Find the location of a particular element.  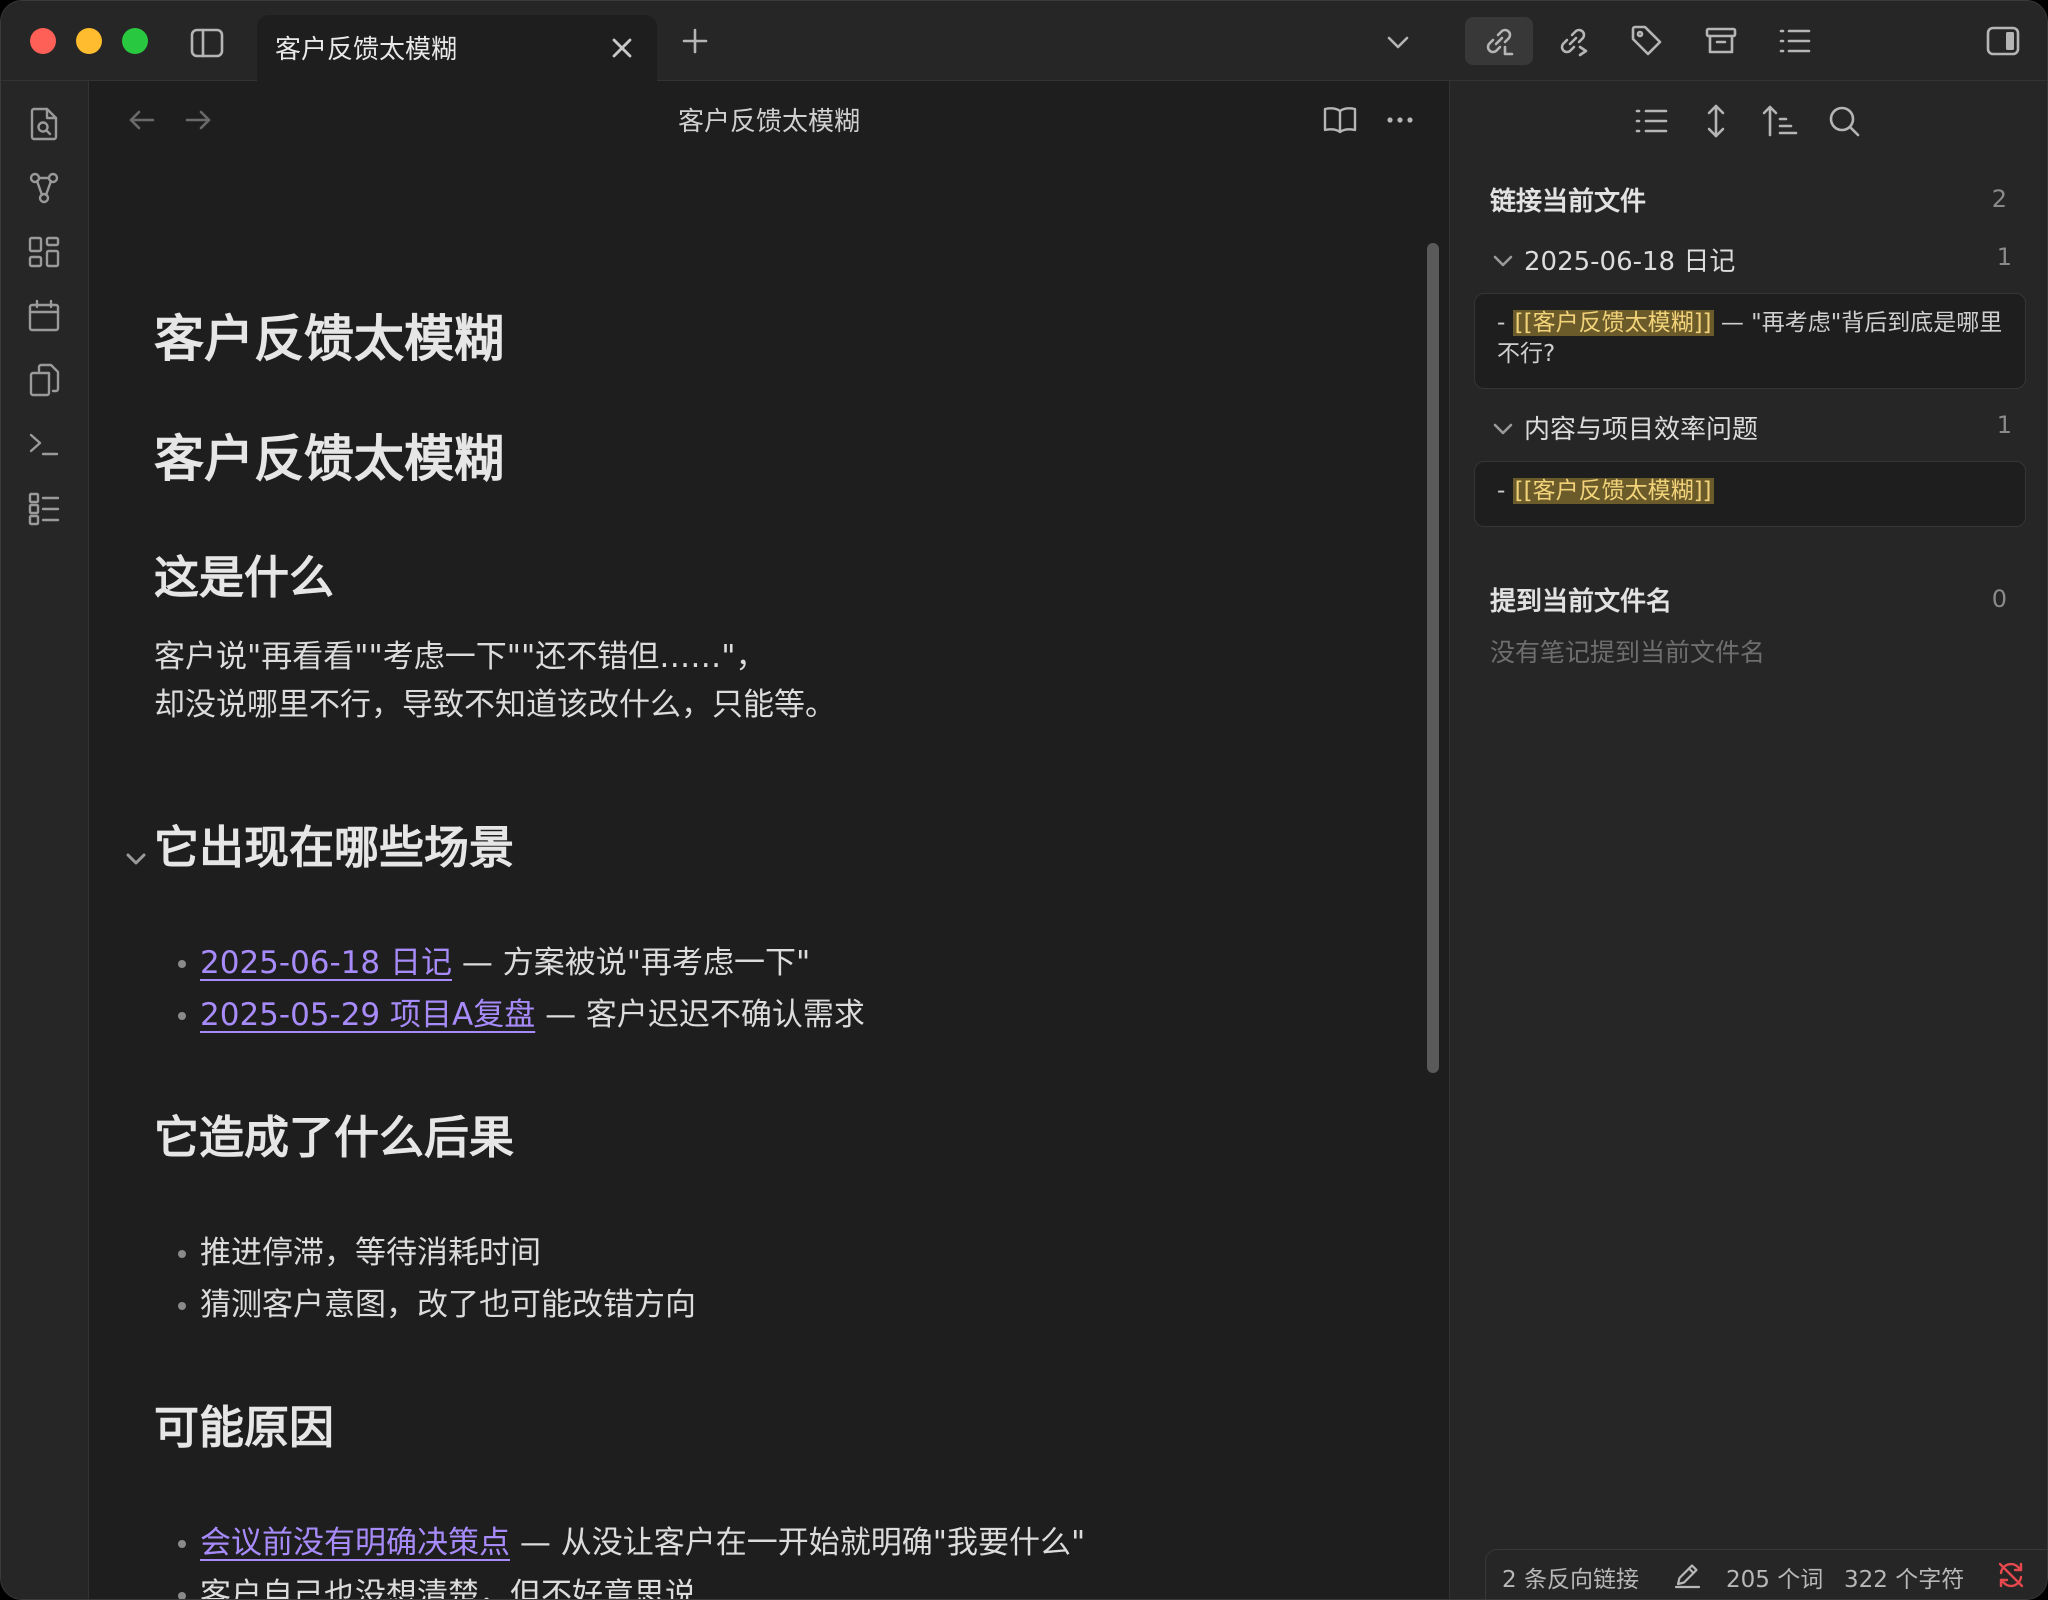

list-item: 猜测客户意图，改了也可能改错方向 is located at coordinates (437, 1305).